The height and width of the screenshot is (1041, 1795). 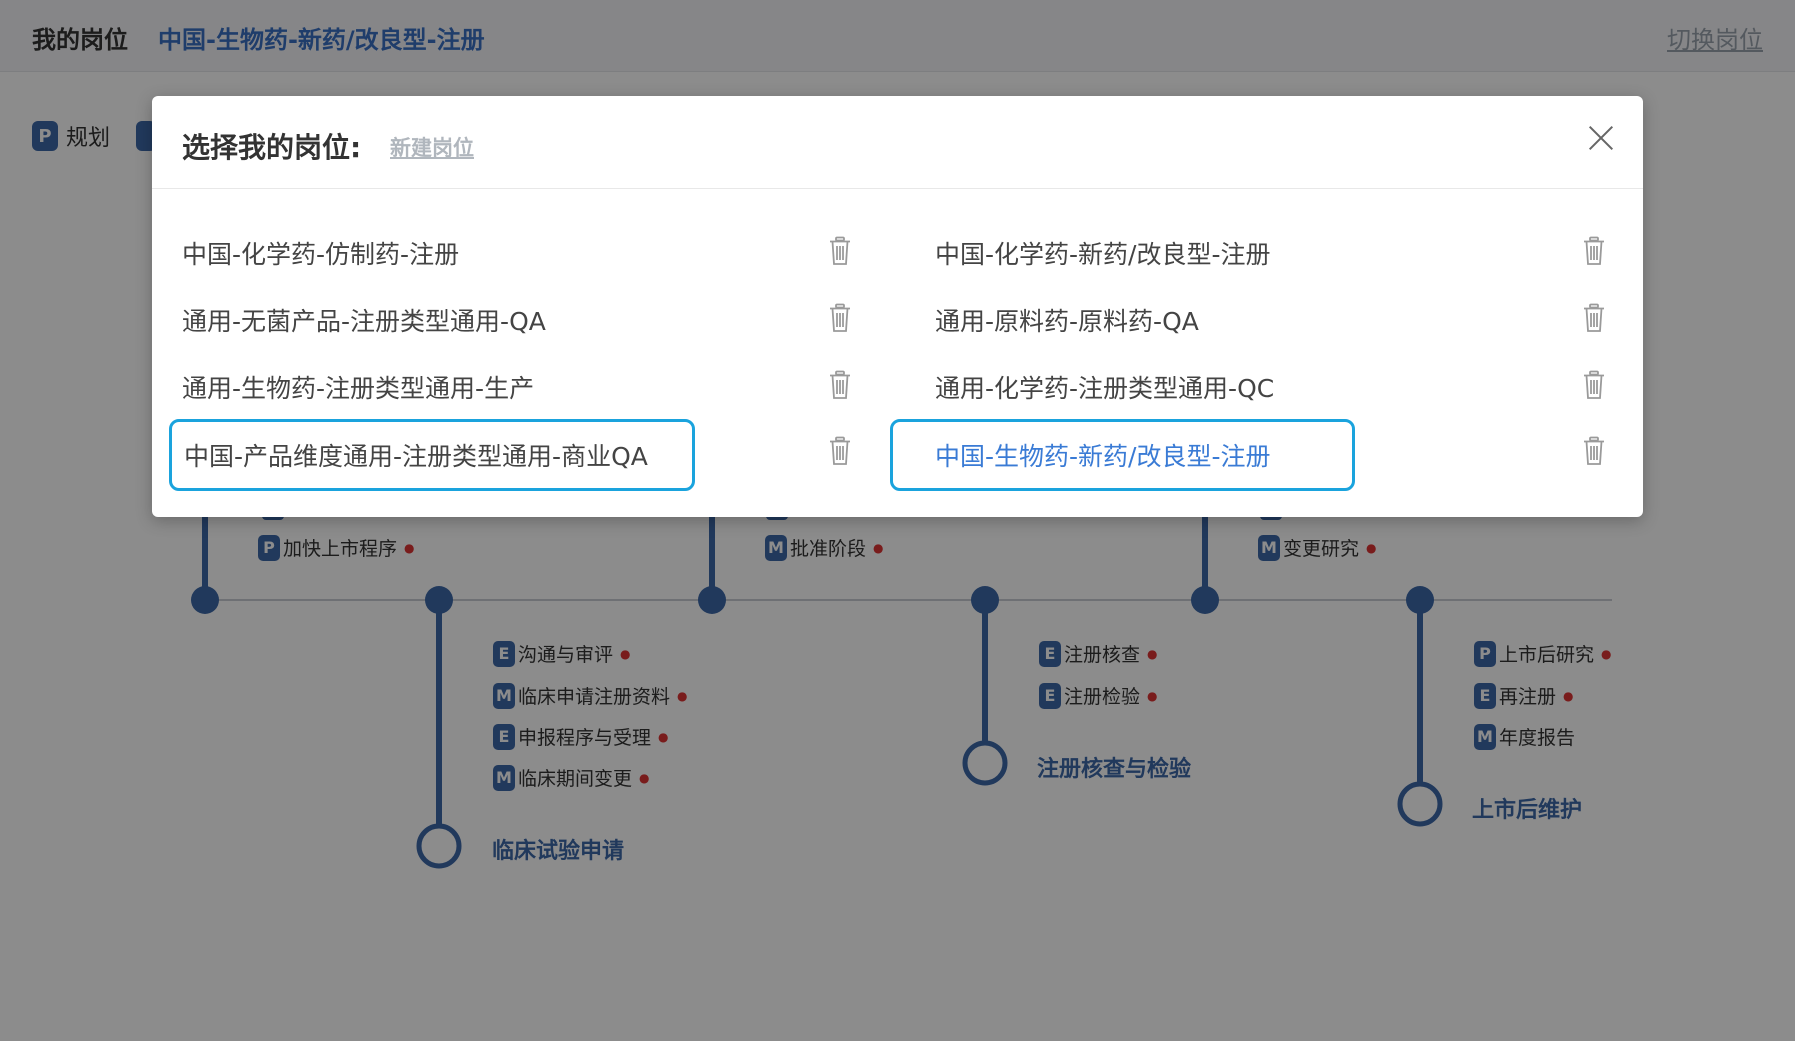 What do you see at coordinates (1122, 455) in the screenshot?
I see `role-option-active: 中国-生物药-新药/改良型-注册` at bounding box center [1122, 455].